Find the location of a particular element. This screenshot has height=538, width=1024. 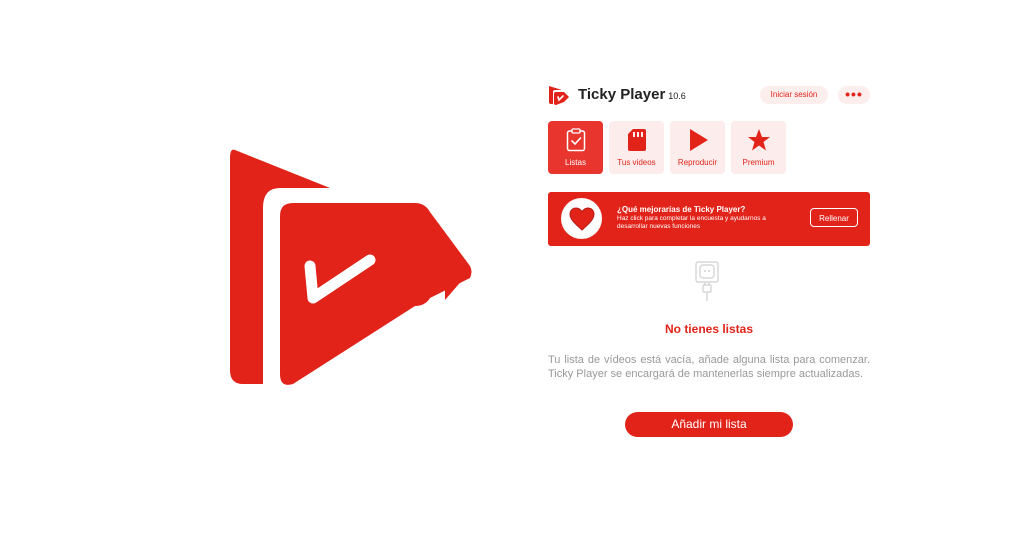

star-icon is located at coordinates (758, 140).